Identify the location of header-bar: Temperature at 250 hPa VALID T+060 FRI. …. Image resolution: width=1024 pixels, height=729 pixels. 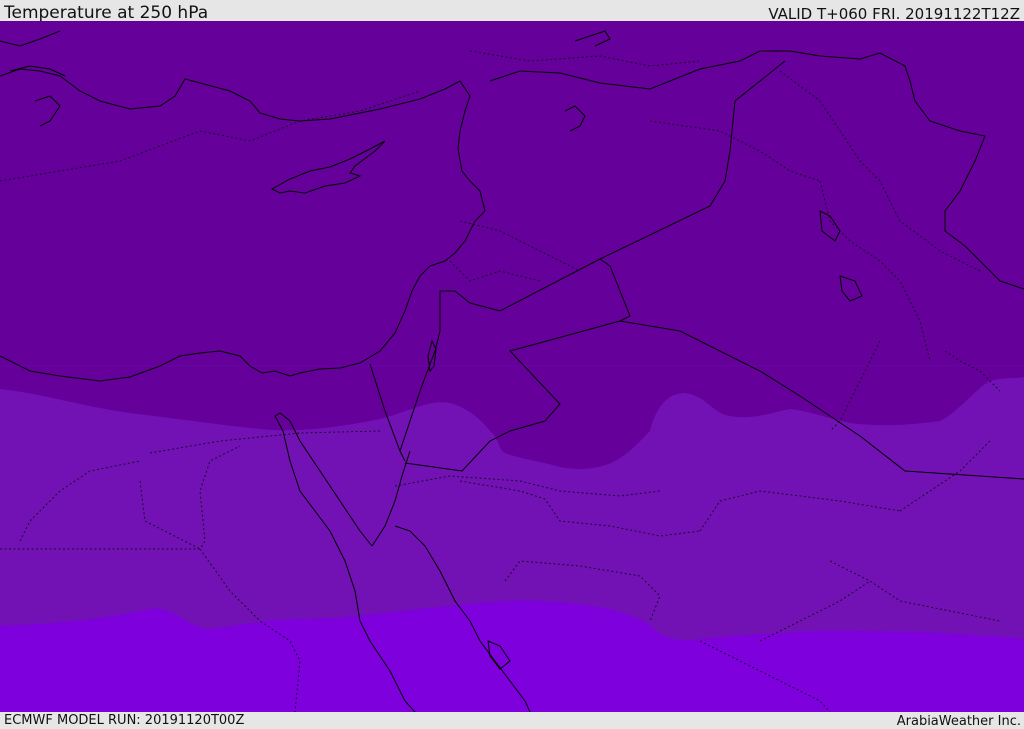
(512, 11).